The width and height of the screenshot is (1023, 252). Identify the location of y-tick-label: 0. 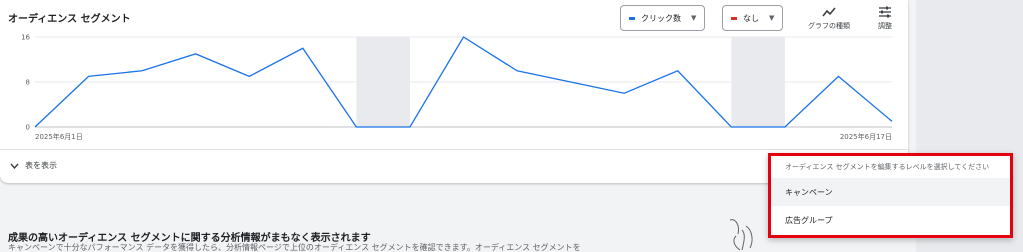
(28, 128).